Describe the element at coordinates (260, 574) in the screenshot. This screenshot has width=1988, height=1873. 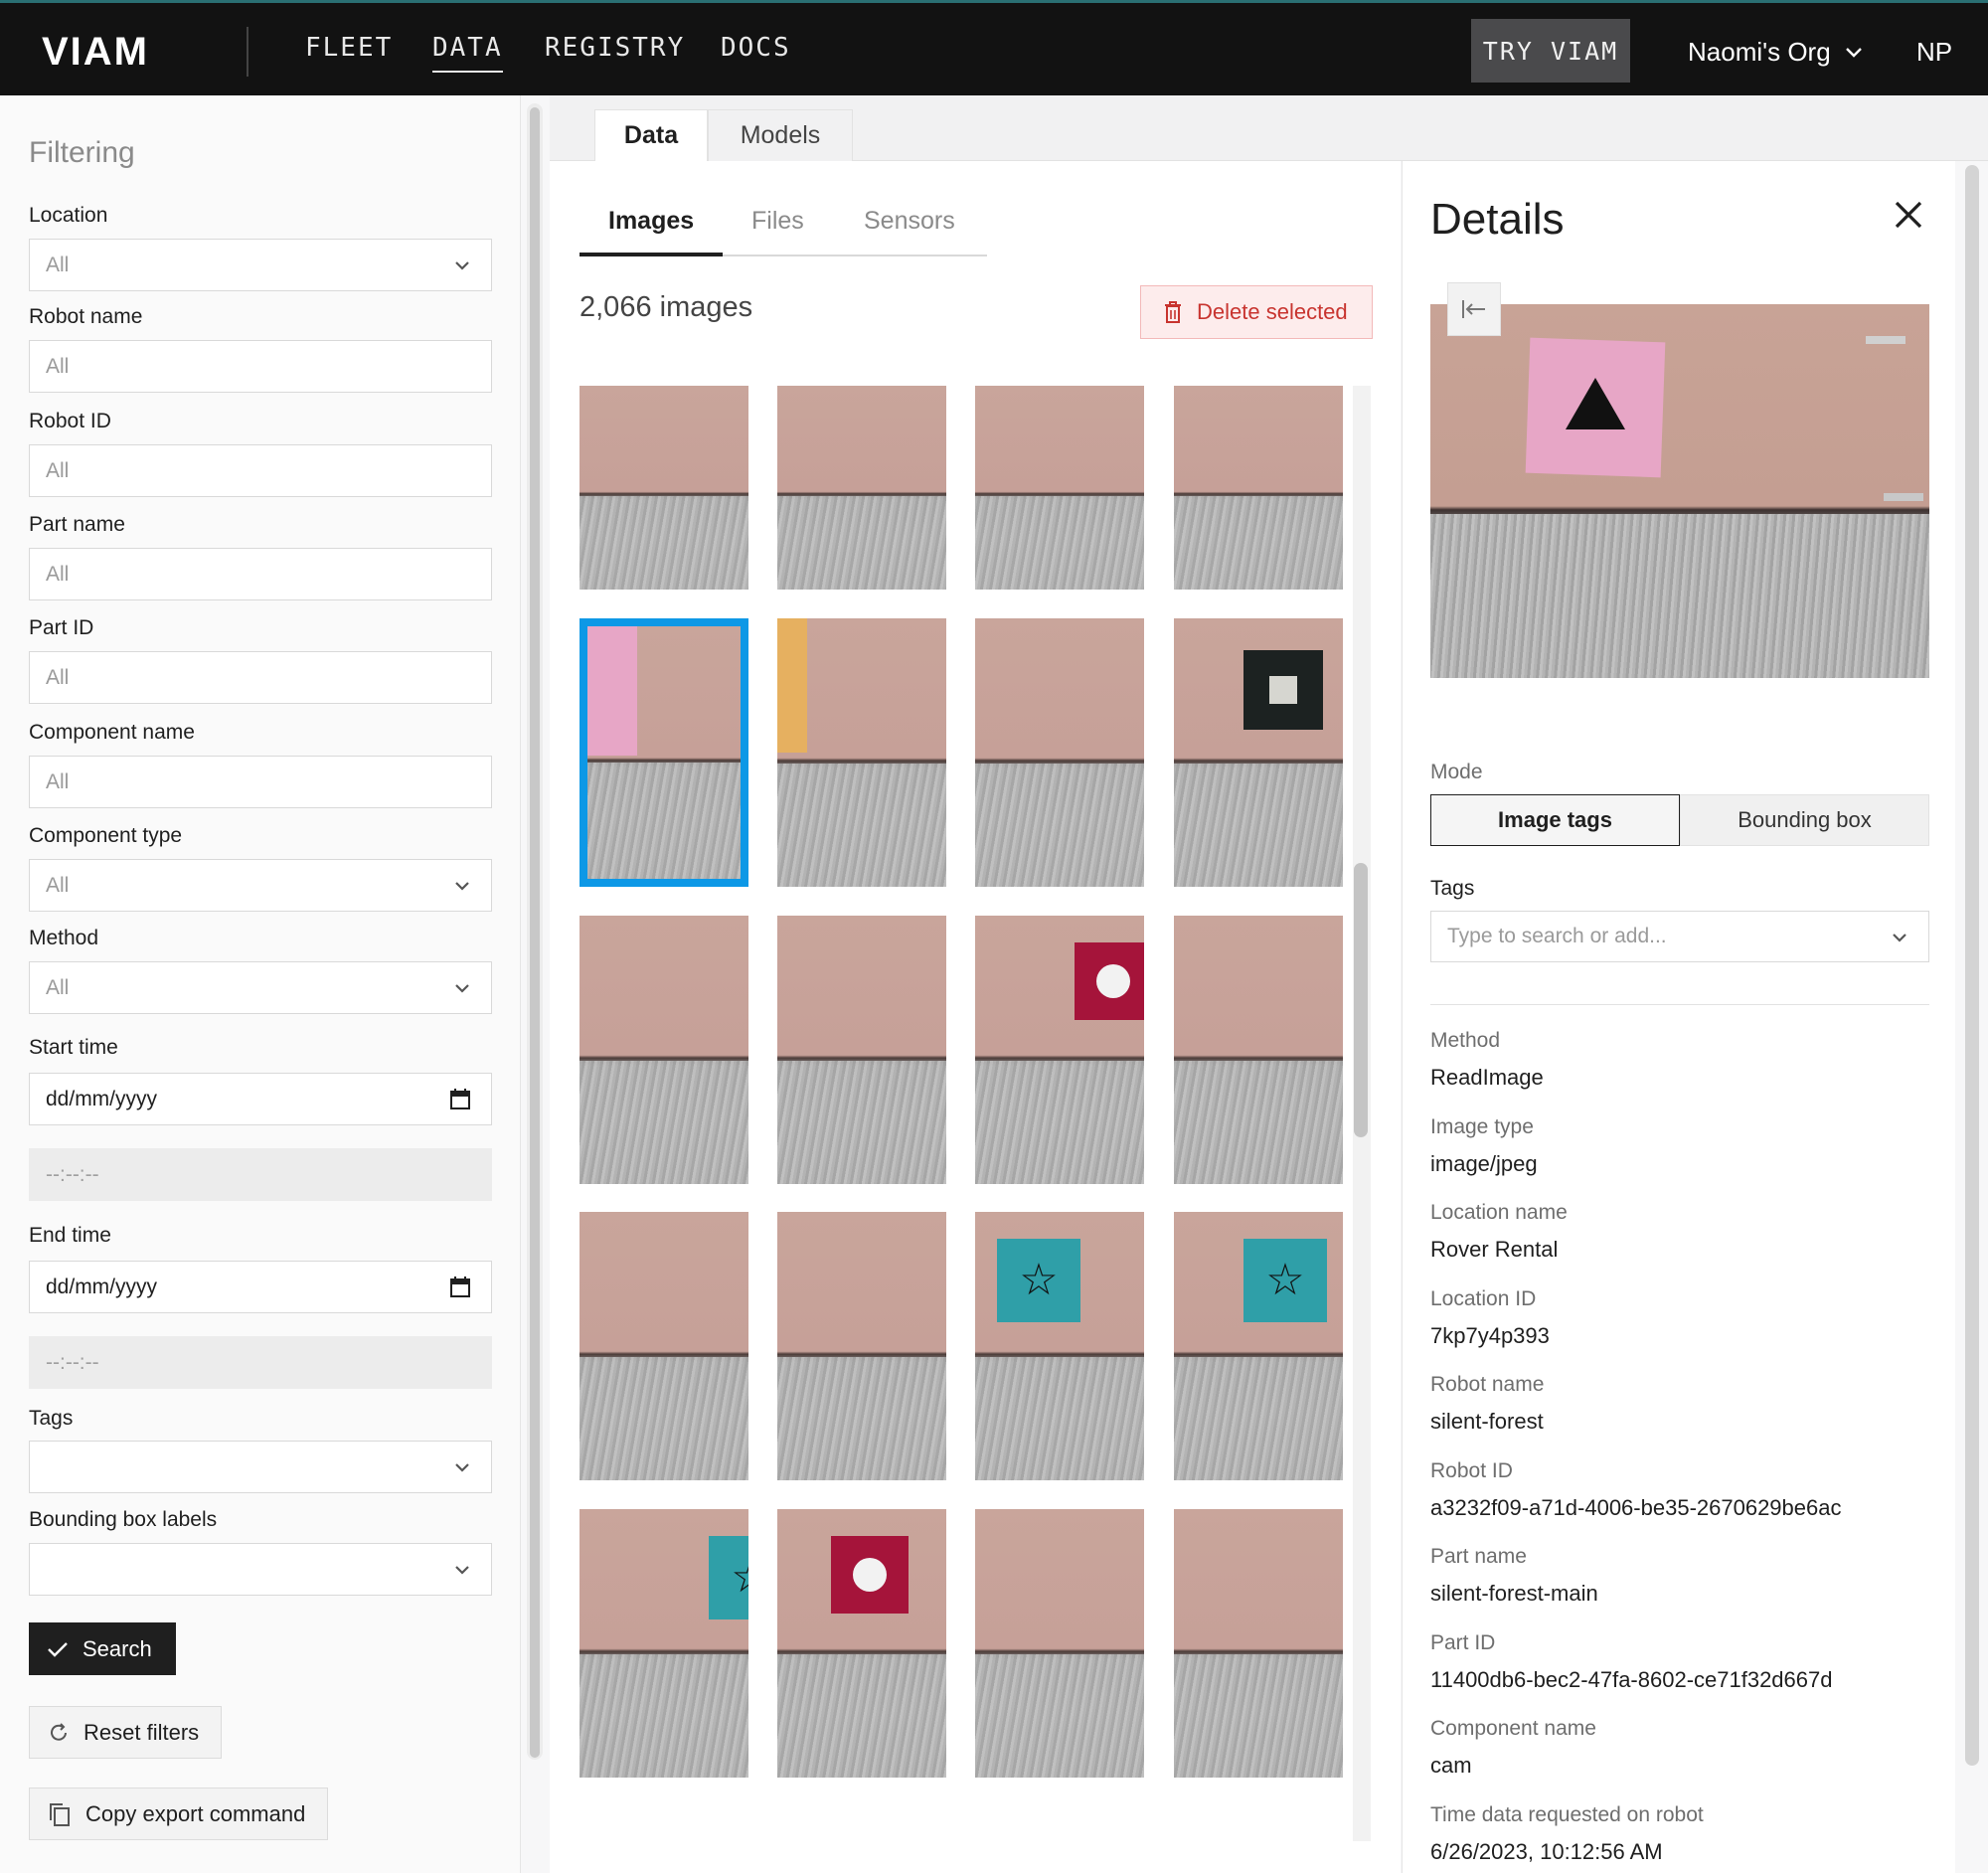
I see `part-name-input: All` at that location.